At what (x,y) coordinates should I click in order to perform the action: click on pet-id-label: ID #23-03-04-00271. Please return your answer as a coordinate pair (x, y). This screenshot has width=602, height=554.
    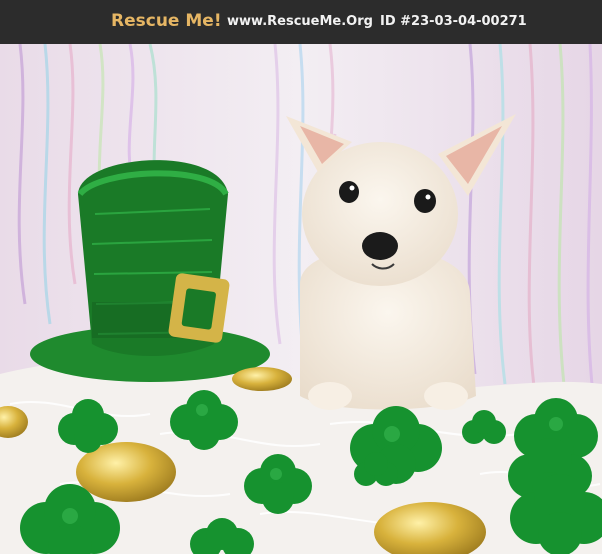
    Looking at the image, I should click on (453, 21).